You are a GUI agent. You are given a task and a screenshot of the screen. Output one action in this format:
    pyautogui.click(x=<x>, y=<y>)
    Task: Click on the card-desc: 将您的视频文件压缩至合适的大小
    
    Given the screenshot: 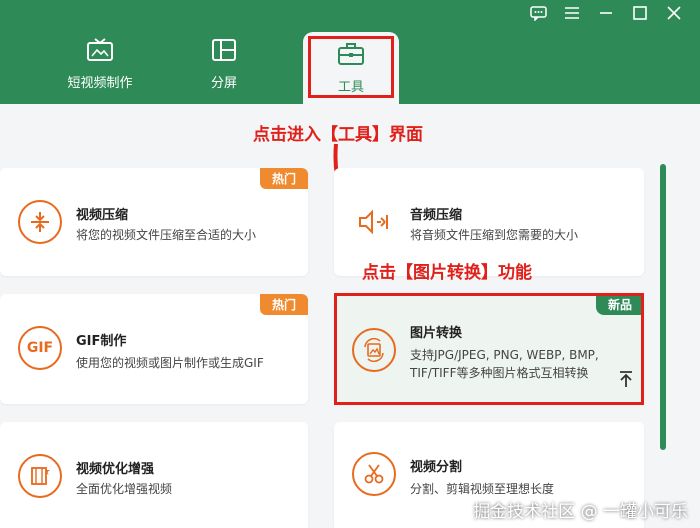 What is the action you would take?
    pyautogui.click(x=166, y=235)
    